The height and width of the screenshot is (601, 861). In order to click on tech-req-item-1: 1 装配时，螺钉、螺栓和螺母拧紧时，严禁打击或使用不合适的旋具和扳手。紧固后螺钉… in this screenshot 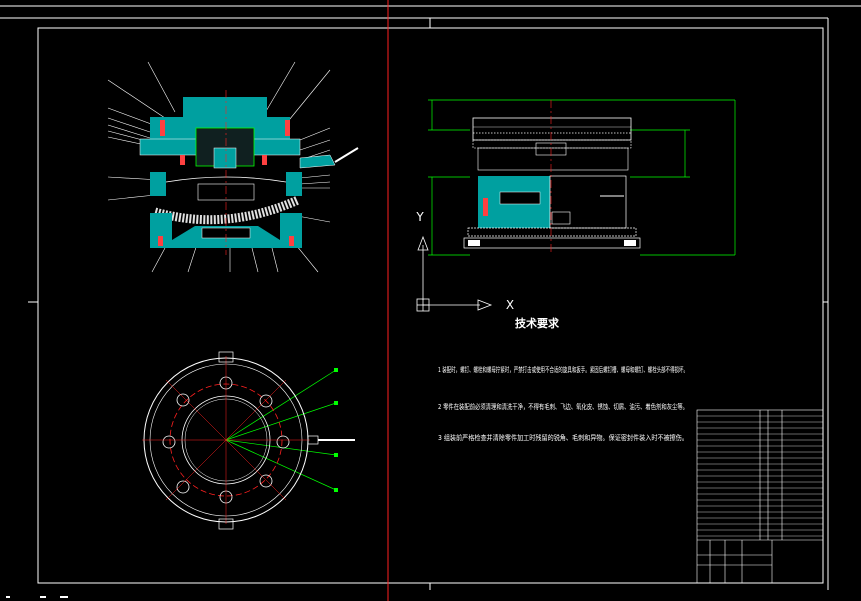, I will do `click(563, 369)`.